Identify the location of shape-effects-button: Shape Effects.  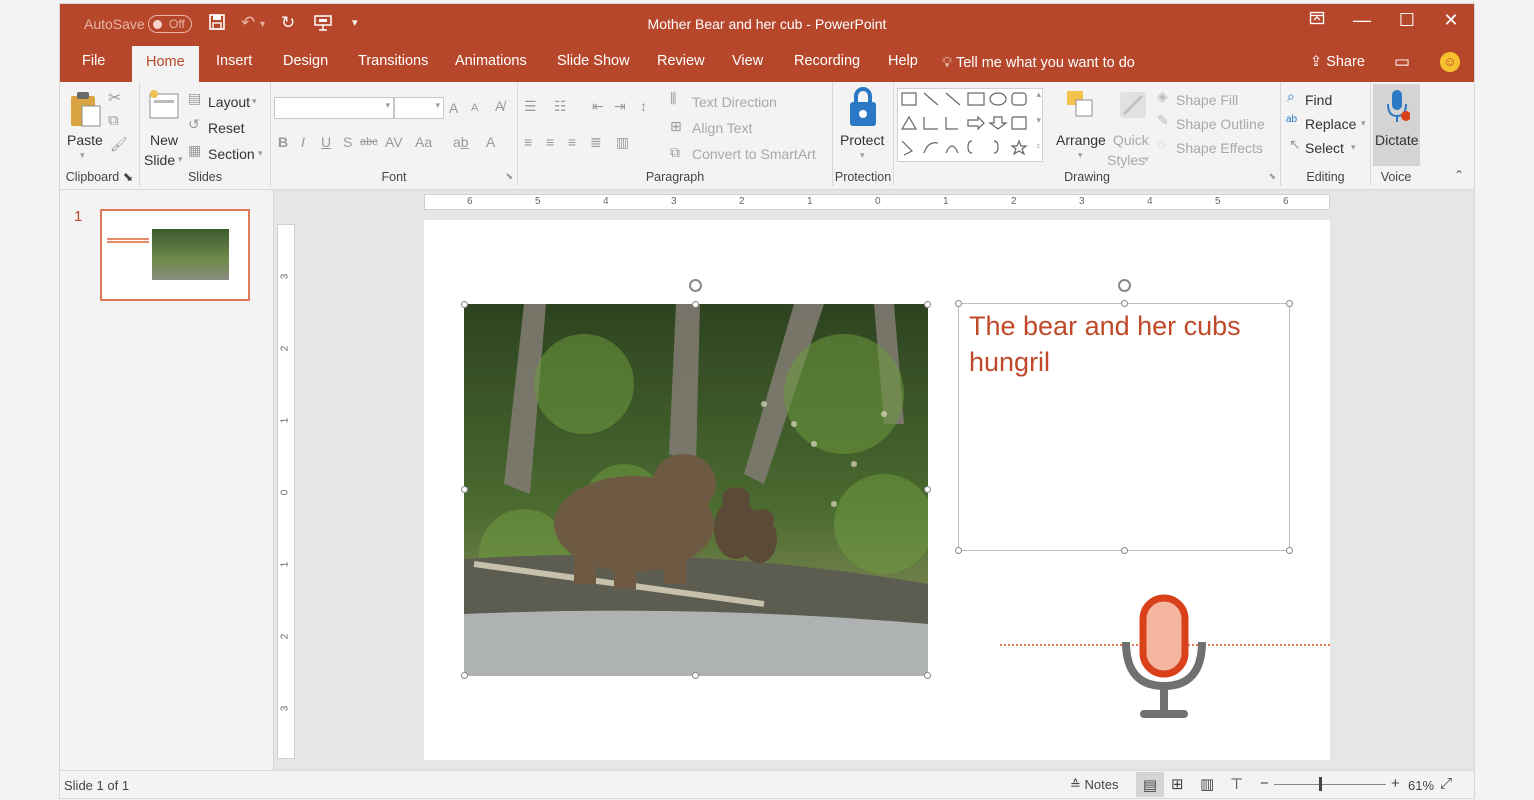
(1219, 148).